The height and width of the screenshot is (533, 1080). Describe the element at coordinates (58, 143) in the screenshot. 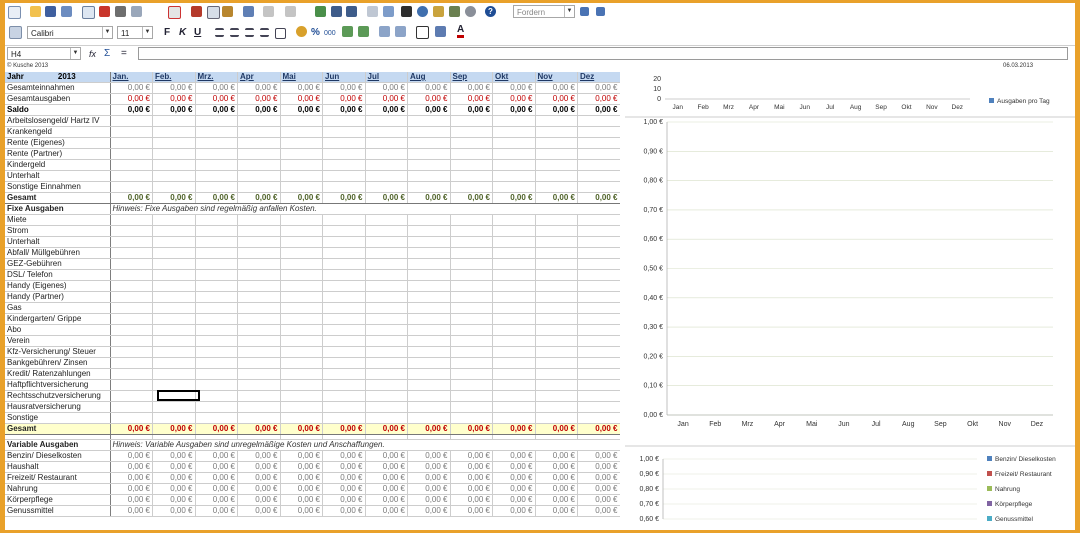

I see `row-label: Rente (Eigenes)` at that location.